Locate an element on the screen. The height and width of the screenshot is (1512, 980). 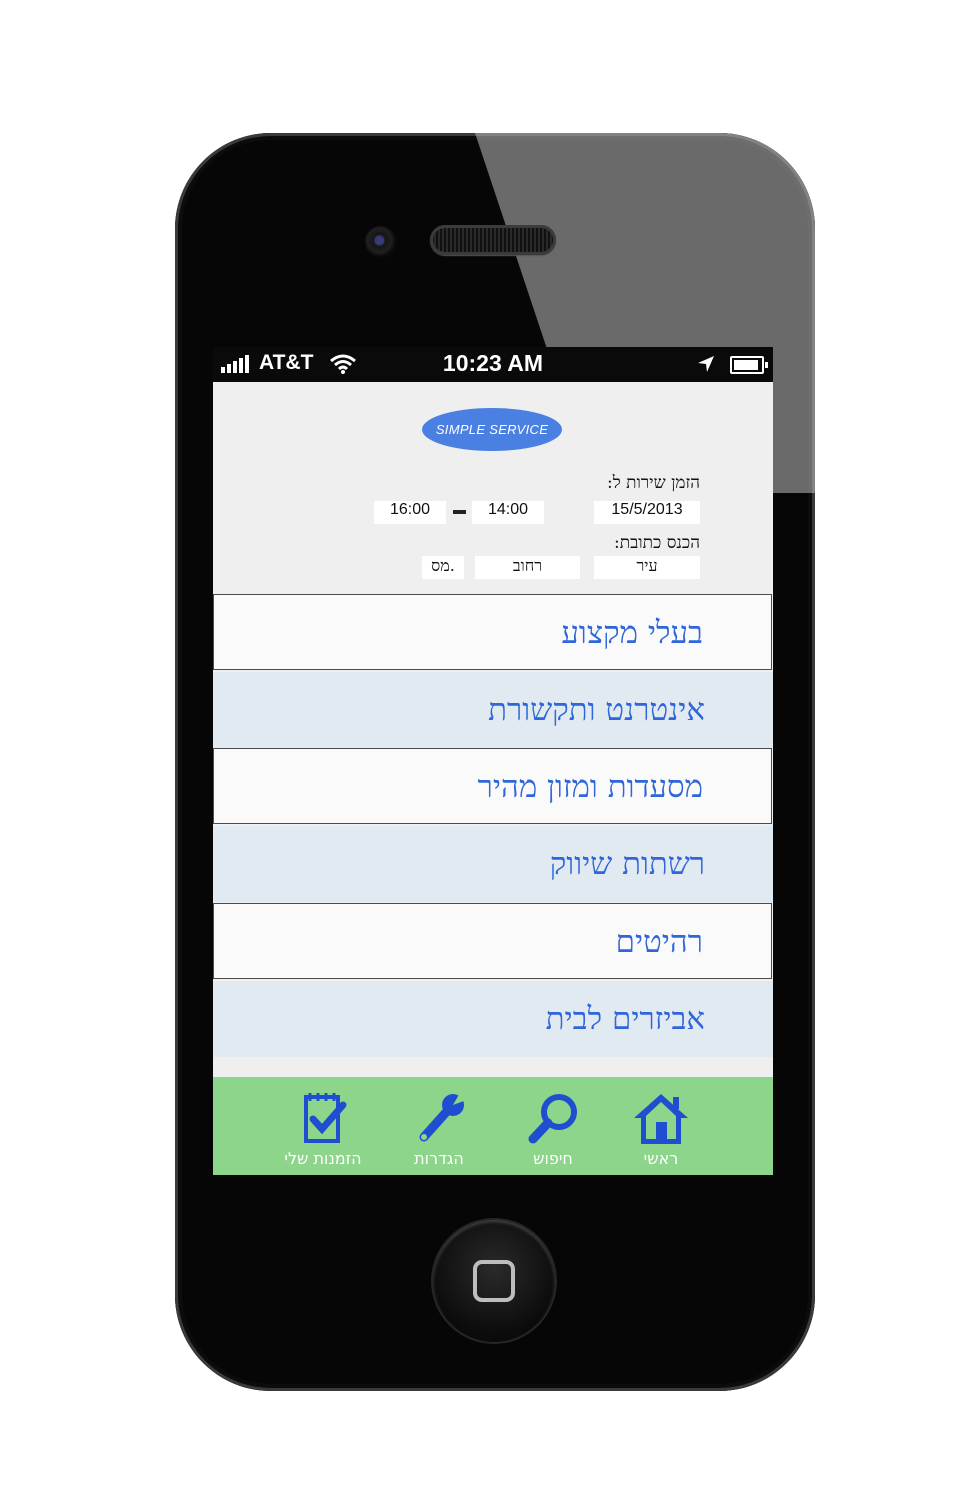
category-professionals: בעלי מקצוע is located at coordinates (492, 632).